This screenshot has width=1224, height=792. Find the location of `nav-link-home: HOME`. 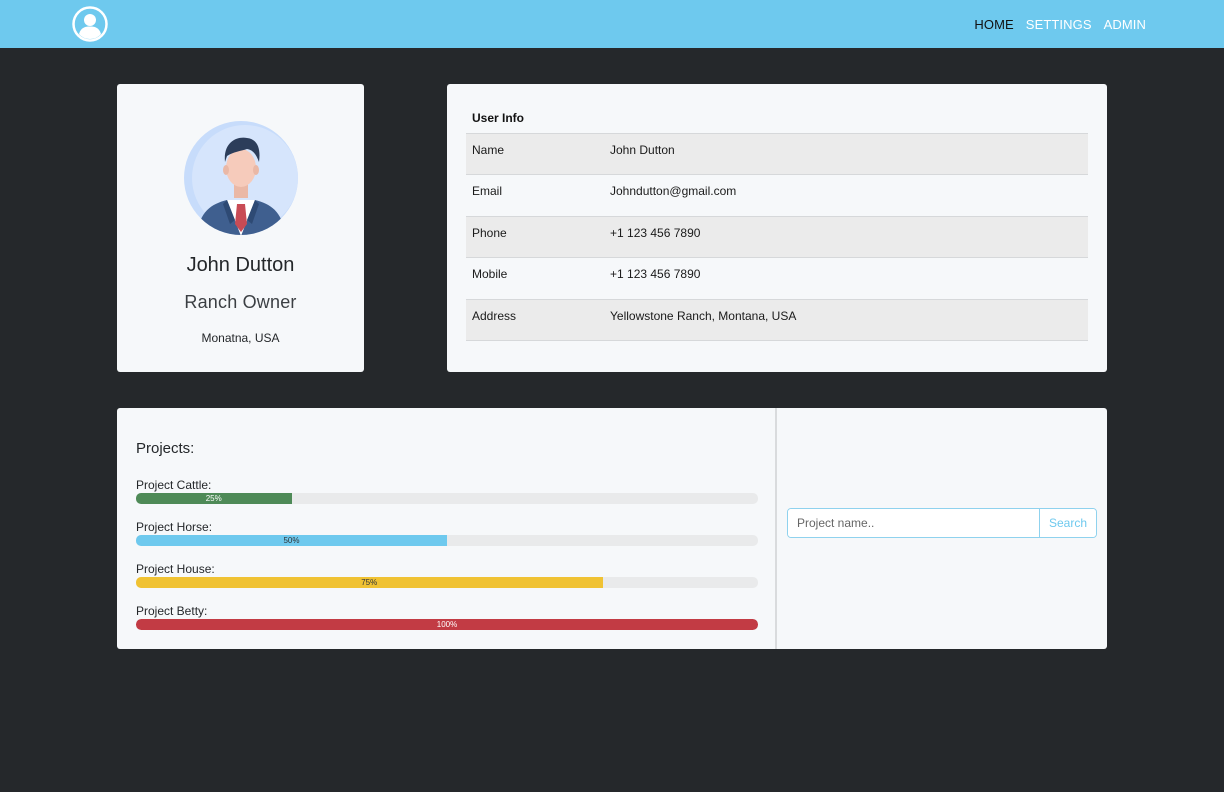

nav-link-home: HOME is located at coordinates (993, 24).